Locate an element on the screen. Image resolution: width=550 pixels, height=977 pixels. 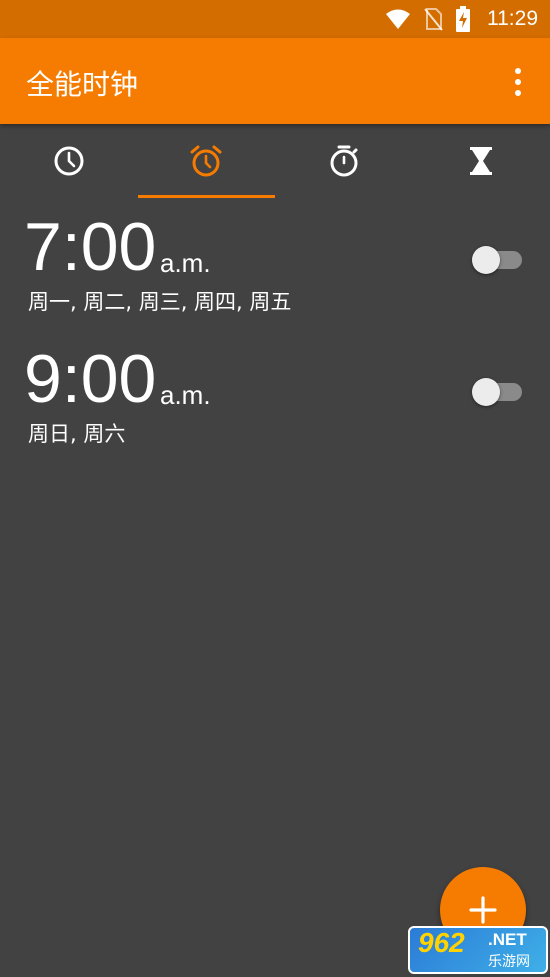
no-sim-icon is located at coordinates (433, 19).